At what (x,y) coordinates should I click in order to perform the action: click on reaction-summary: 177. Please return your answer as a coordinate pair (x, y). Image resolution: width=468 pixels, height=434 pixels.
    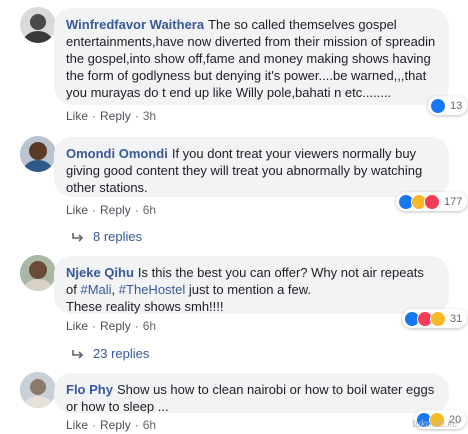
    Looking at the image, I should click on (432, 201).